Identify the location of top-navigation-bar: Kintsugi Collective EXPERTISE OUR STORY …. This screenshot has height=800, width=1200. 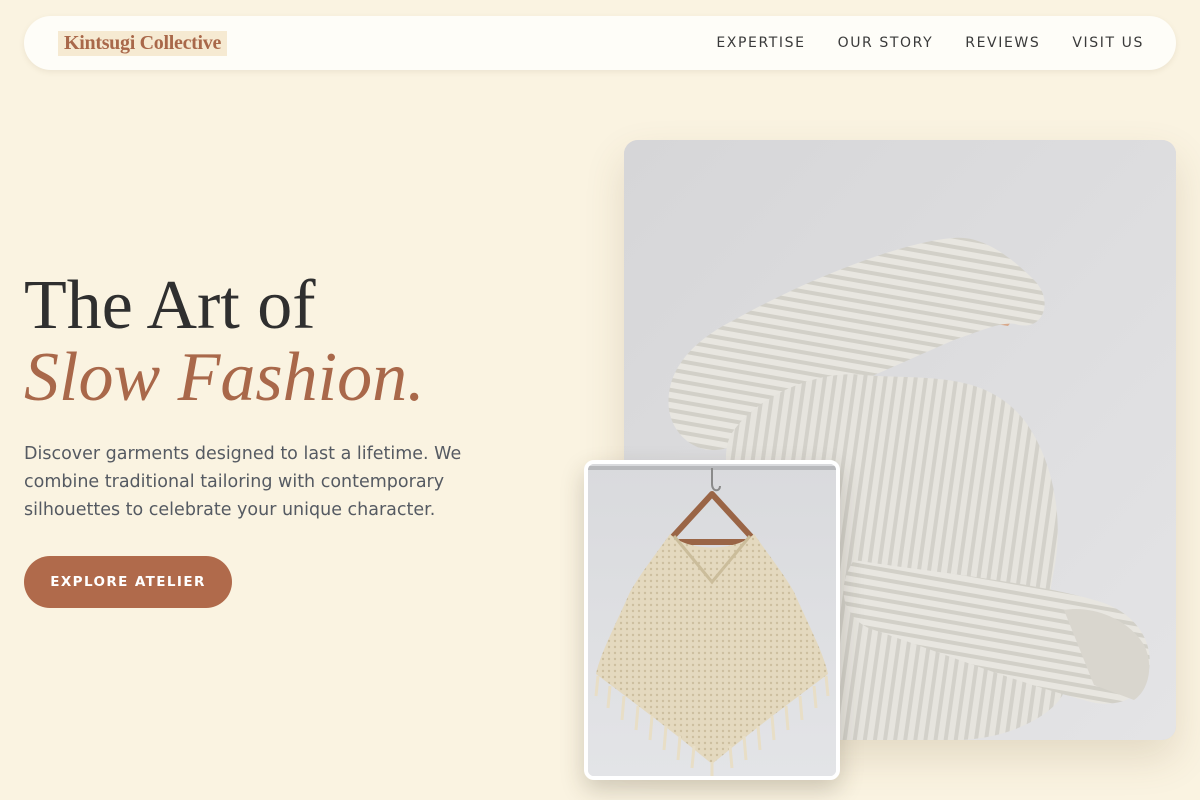
(600, 43).